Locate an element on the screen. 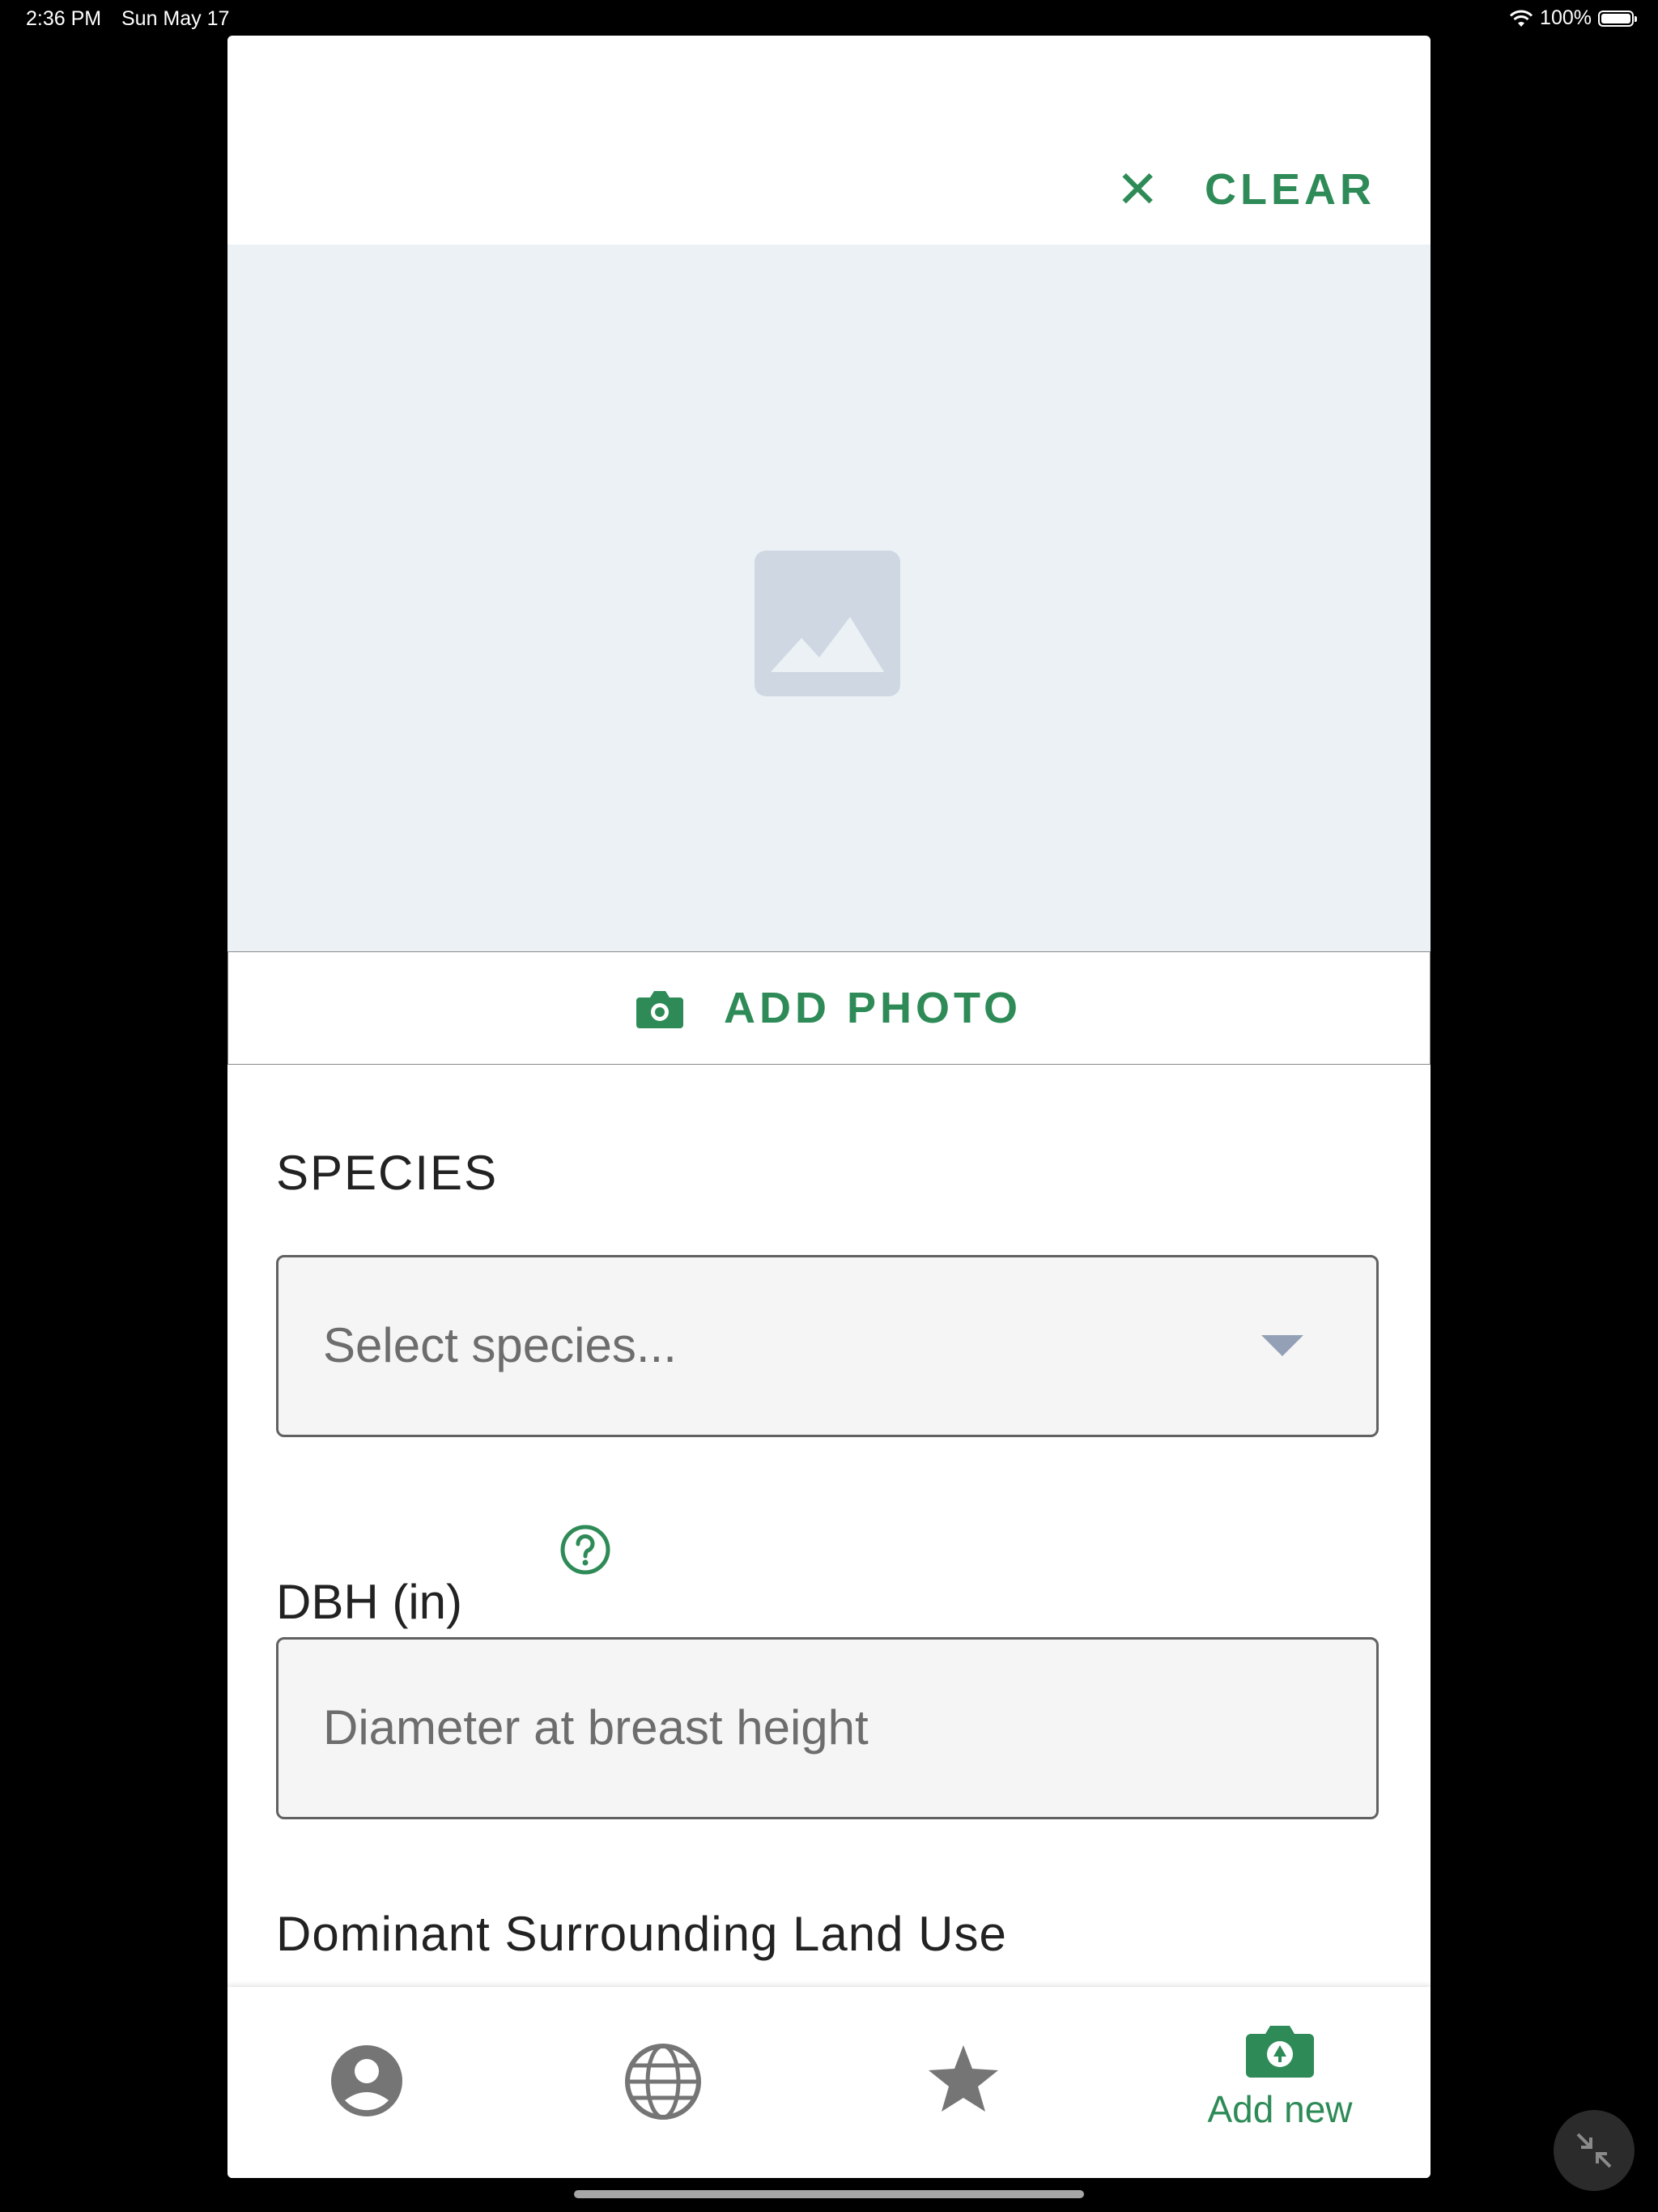 The height and width of the screenshot is (2212, 1658). status-time: 2:36 PM is located at coordinates (64, 19).